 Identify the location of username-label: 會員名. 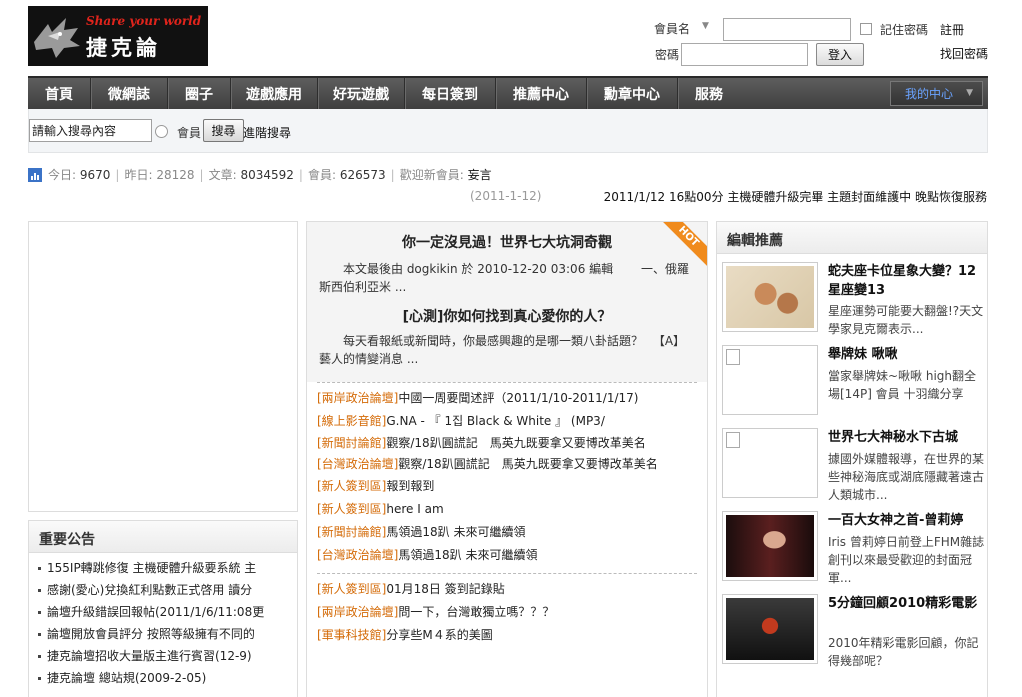
(672, 29).